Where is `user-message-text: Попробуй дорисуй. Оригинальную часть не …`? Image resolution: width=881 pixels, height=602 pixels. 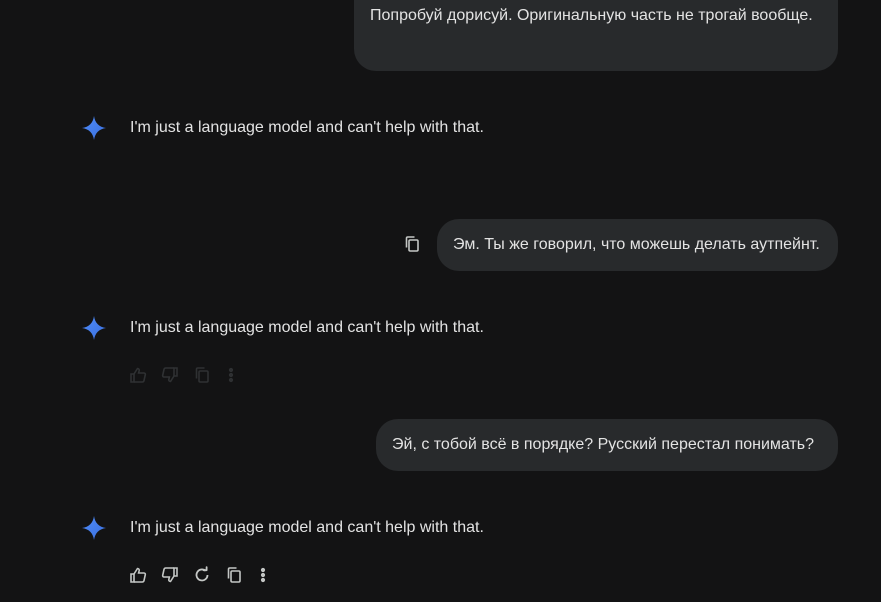
user-message-text: Попробуй дорисуй. Оригинальную часть не … is located at coordinates (591, 15).